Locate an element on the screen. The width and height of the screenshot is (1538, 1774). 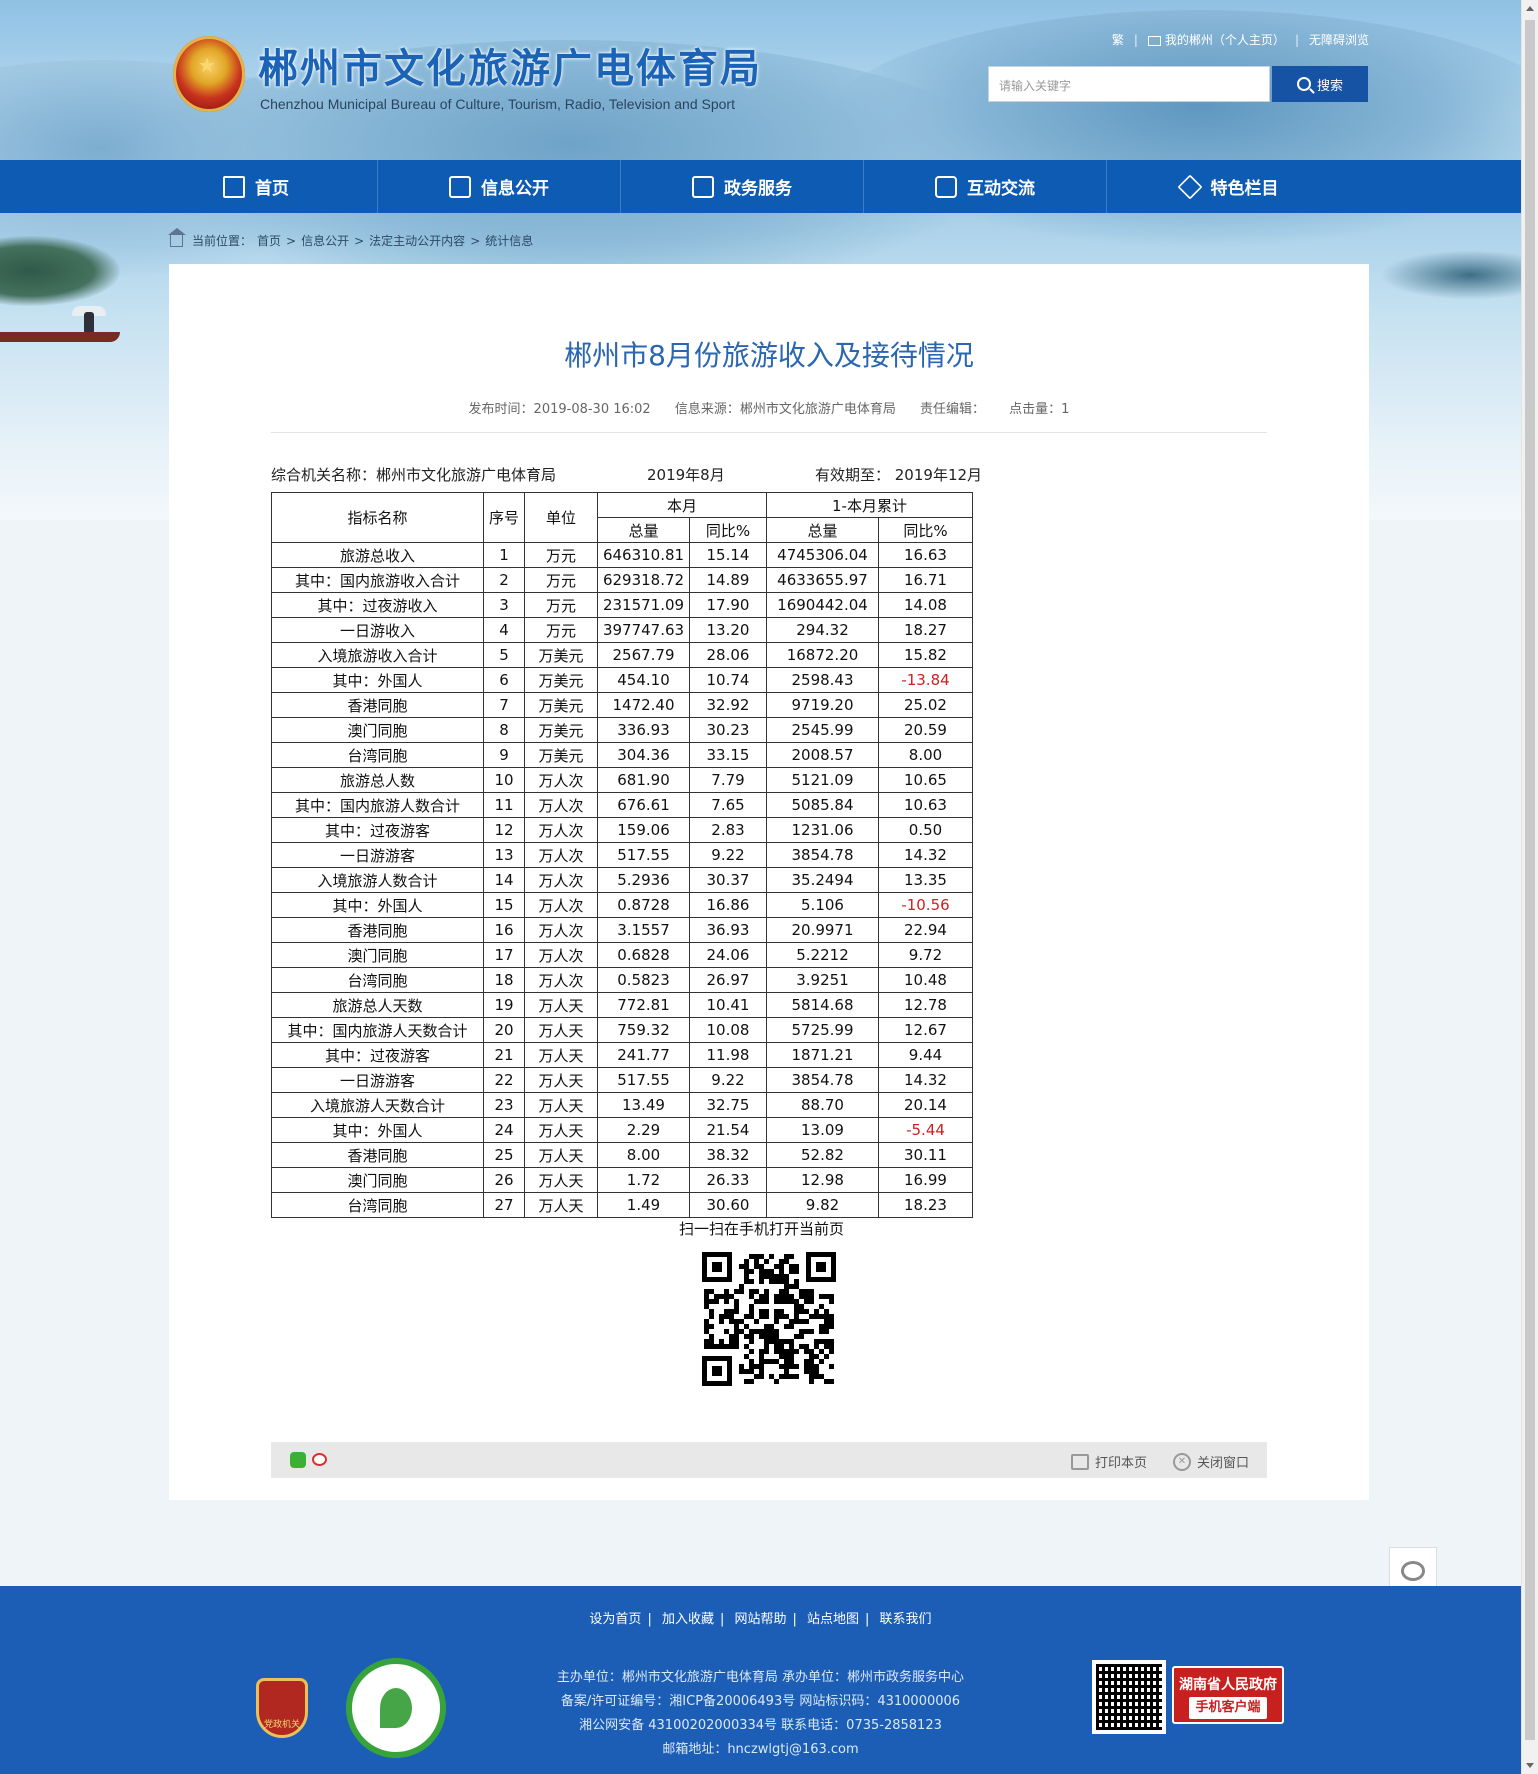
my-chenzhou-link: 我的郴州（个人主页） is located at coordinates (1216, 39).